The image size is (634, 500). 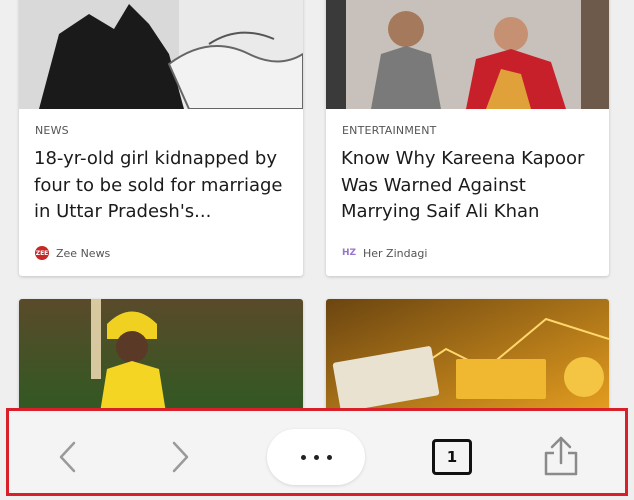 I want to click on share-button, so click(x=561, y=456).